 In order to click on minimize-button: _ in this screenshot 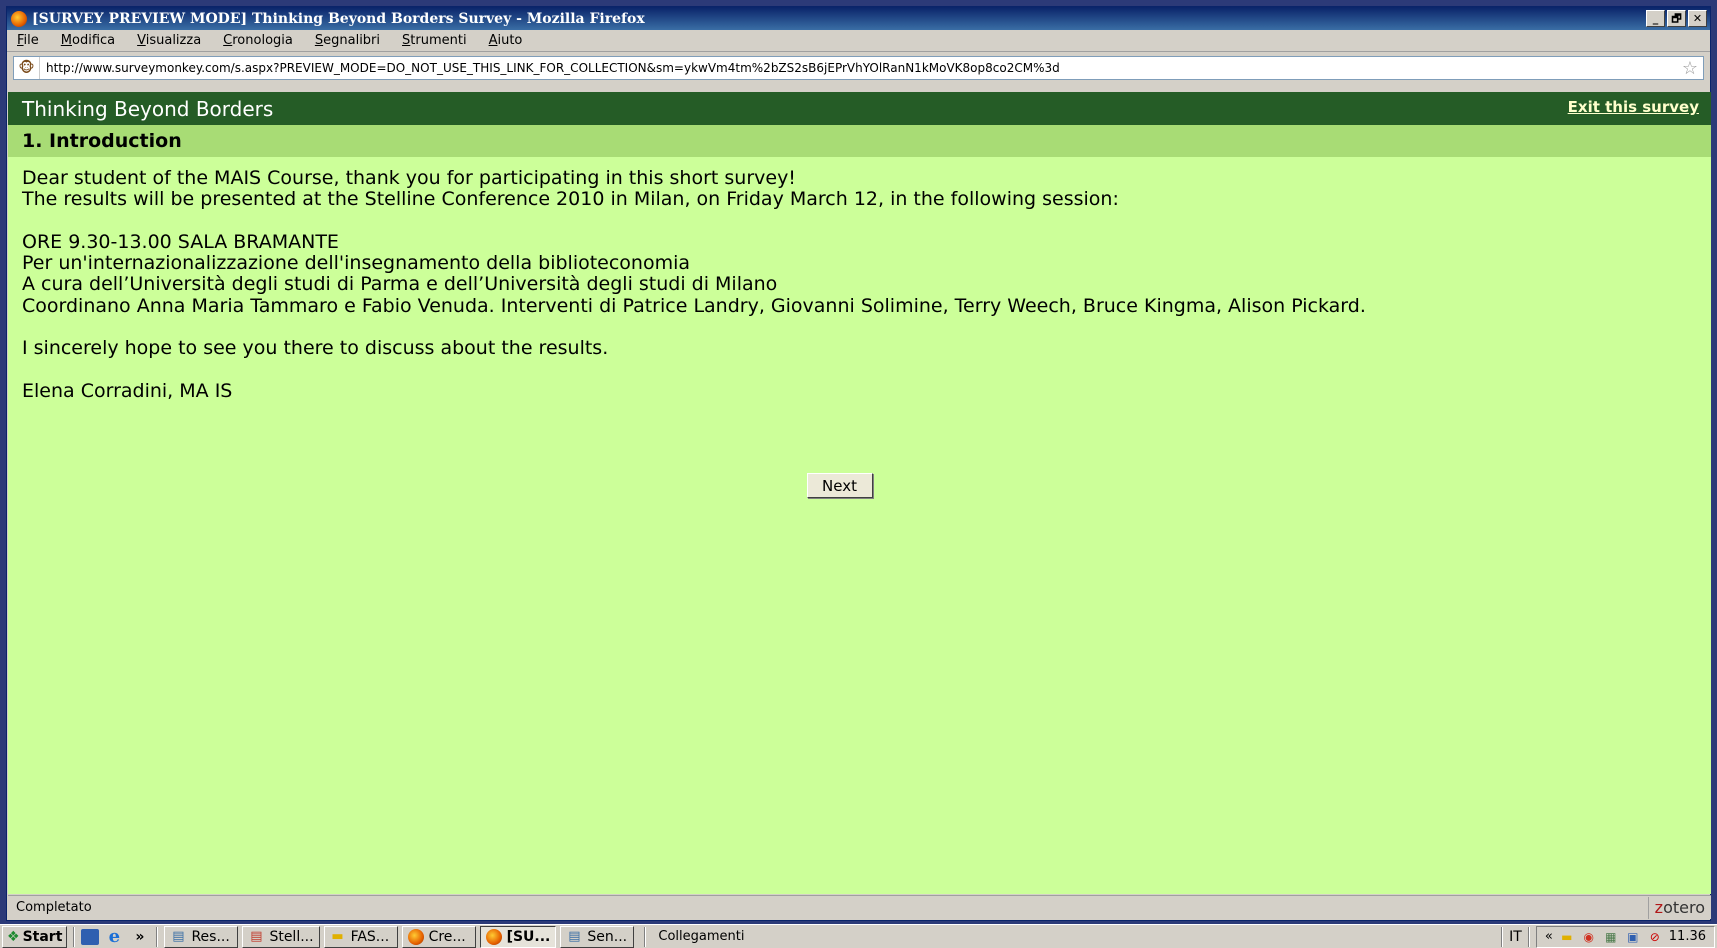, I will do `click(1655, 18)`.